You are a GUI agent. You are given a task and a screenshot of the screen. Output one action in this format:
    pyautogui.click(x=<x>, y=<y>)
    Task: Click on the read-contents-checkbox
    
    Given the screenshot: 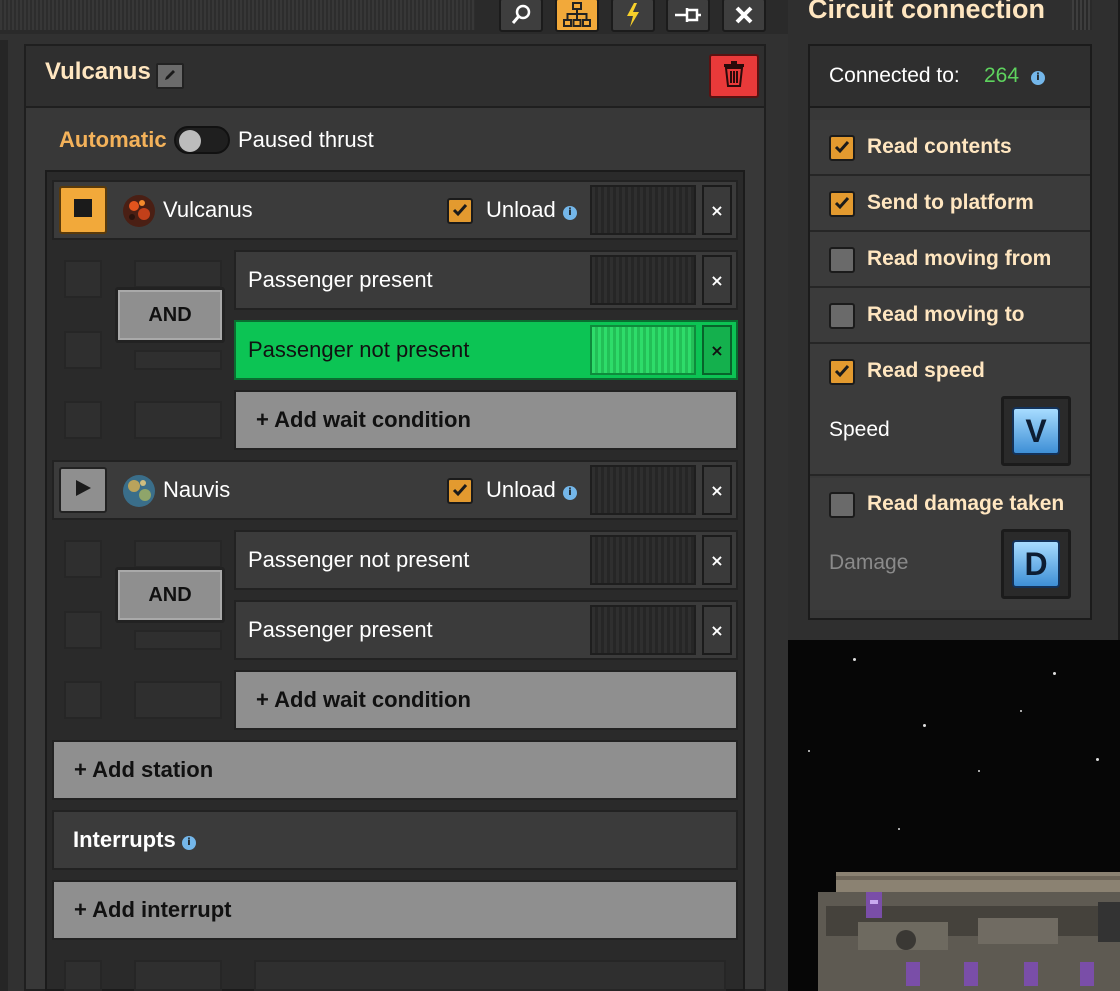 What is the action you would take?
    pyautogui.click(x=842, y=148)
    